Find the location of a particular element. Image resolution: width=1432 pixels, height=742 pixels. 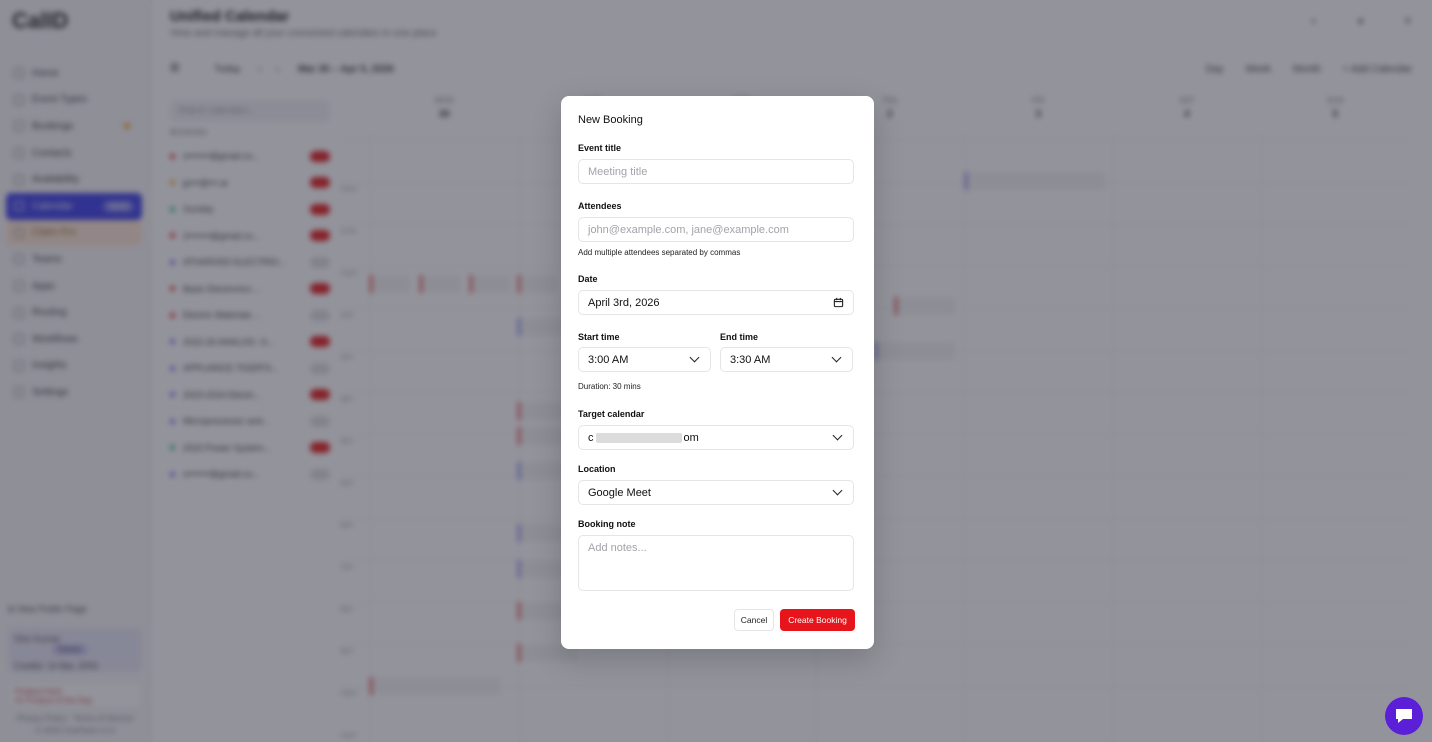

dialog-title: New Booking is located at coordinates (610, 120).